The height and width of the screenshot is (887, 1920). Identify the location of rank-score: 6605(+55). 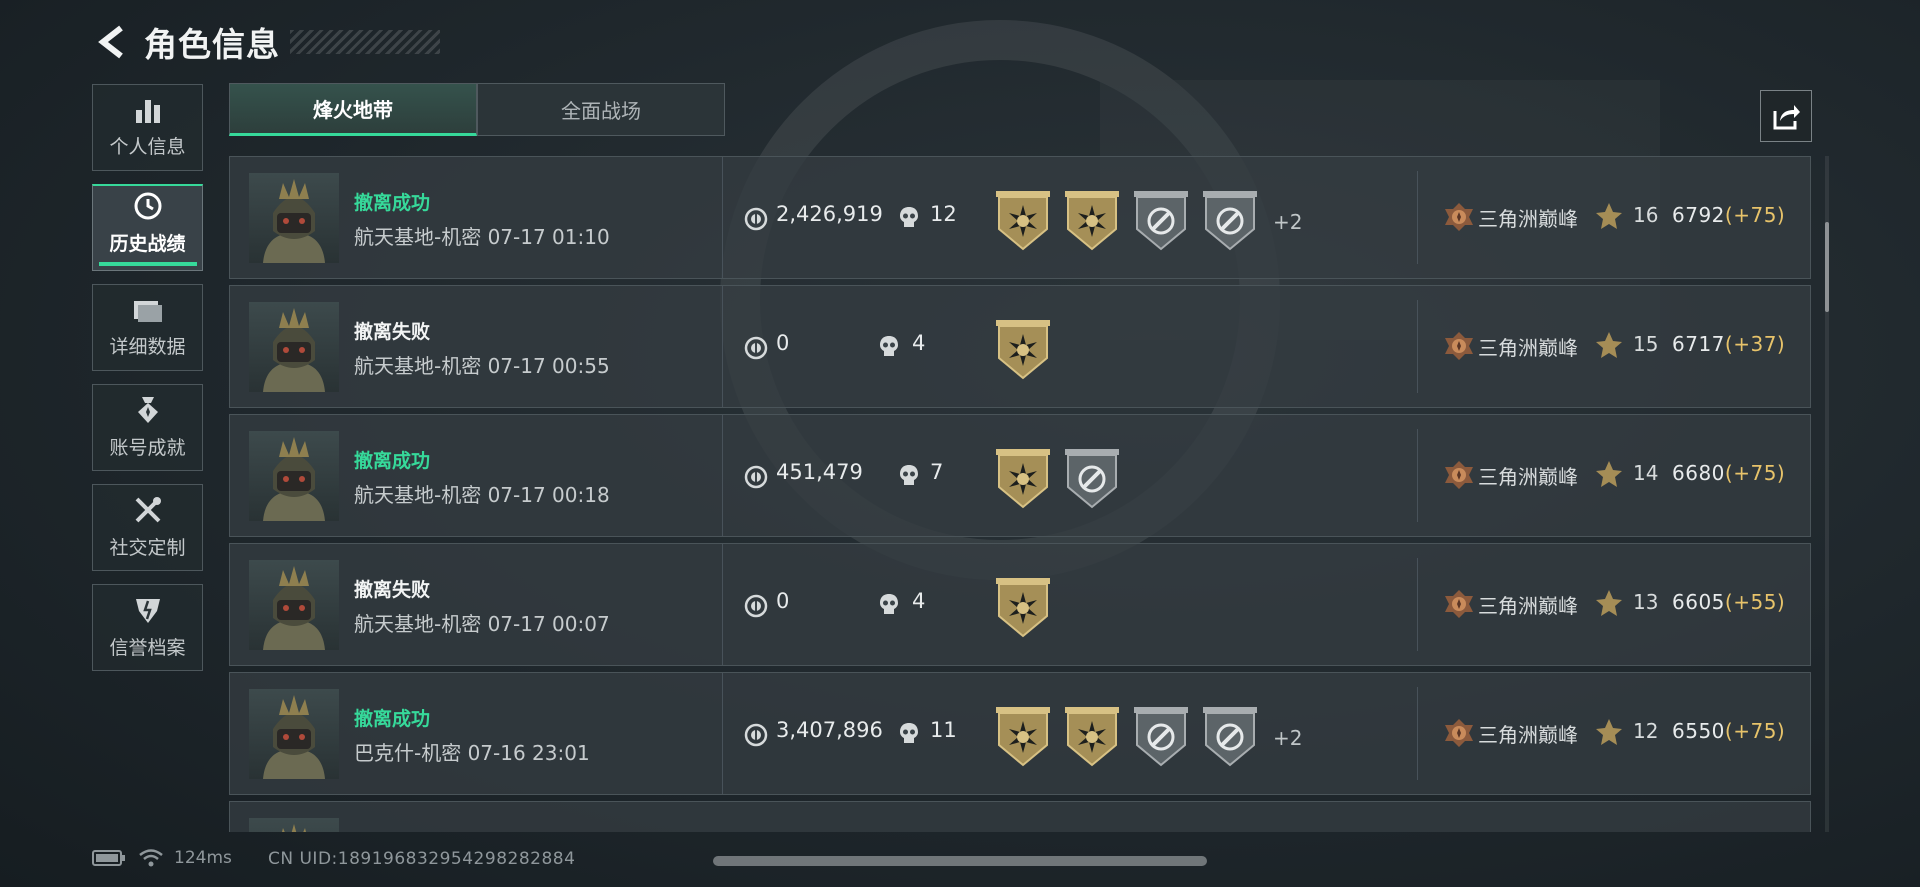
(1728, 602).